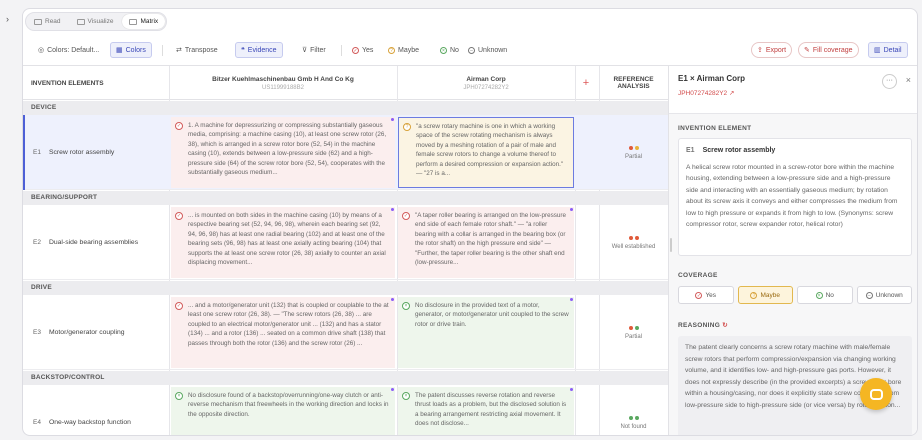  Describe the element at coordinates (711, 295) in the screenshot. I see `coverage-option-label: Yes` at that location.